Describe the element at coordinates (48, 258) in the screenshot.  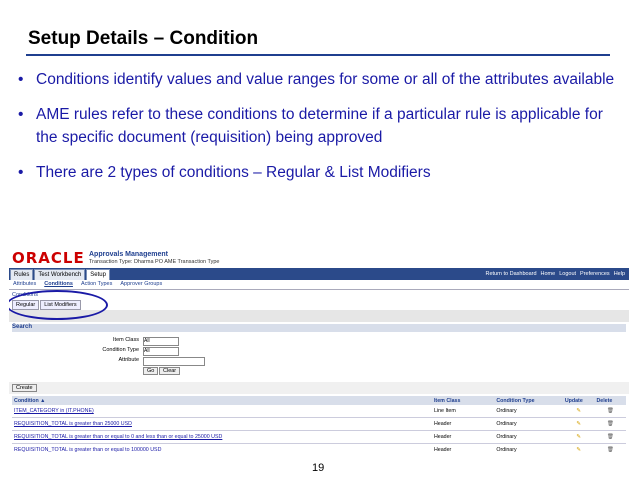
I see `oracle-logo: ORACLE` at that location.